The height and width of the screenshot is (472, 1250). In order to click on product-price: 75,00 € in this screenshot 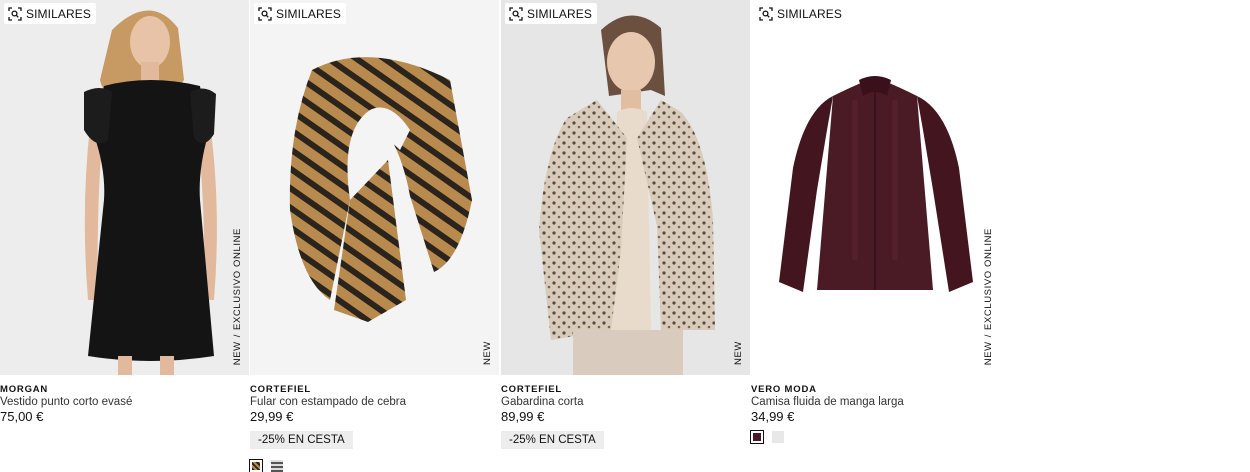, I will do `click(22, 416)`.